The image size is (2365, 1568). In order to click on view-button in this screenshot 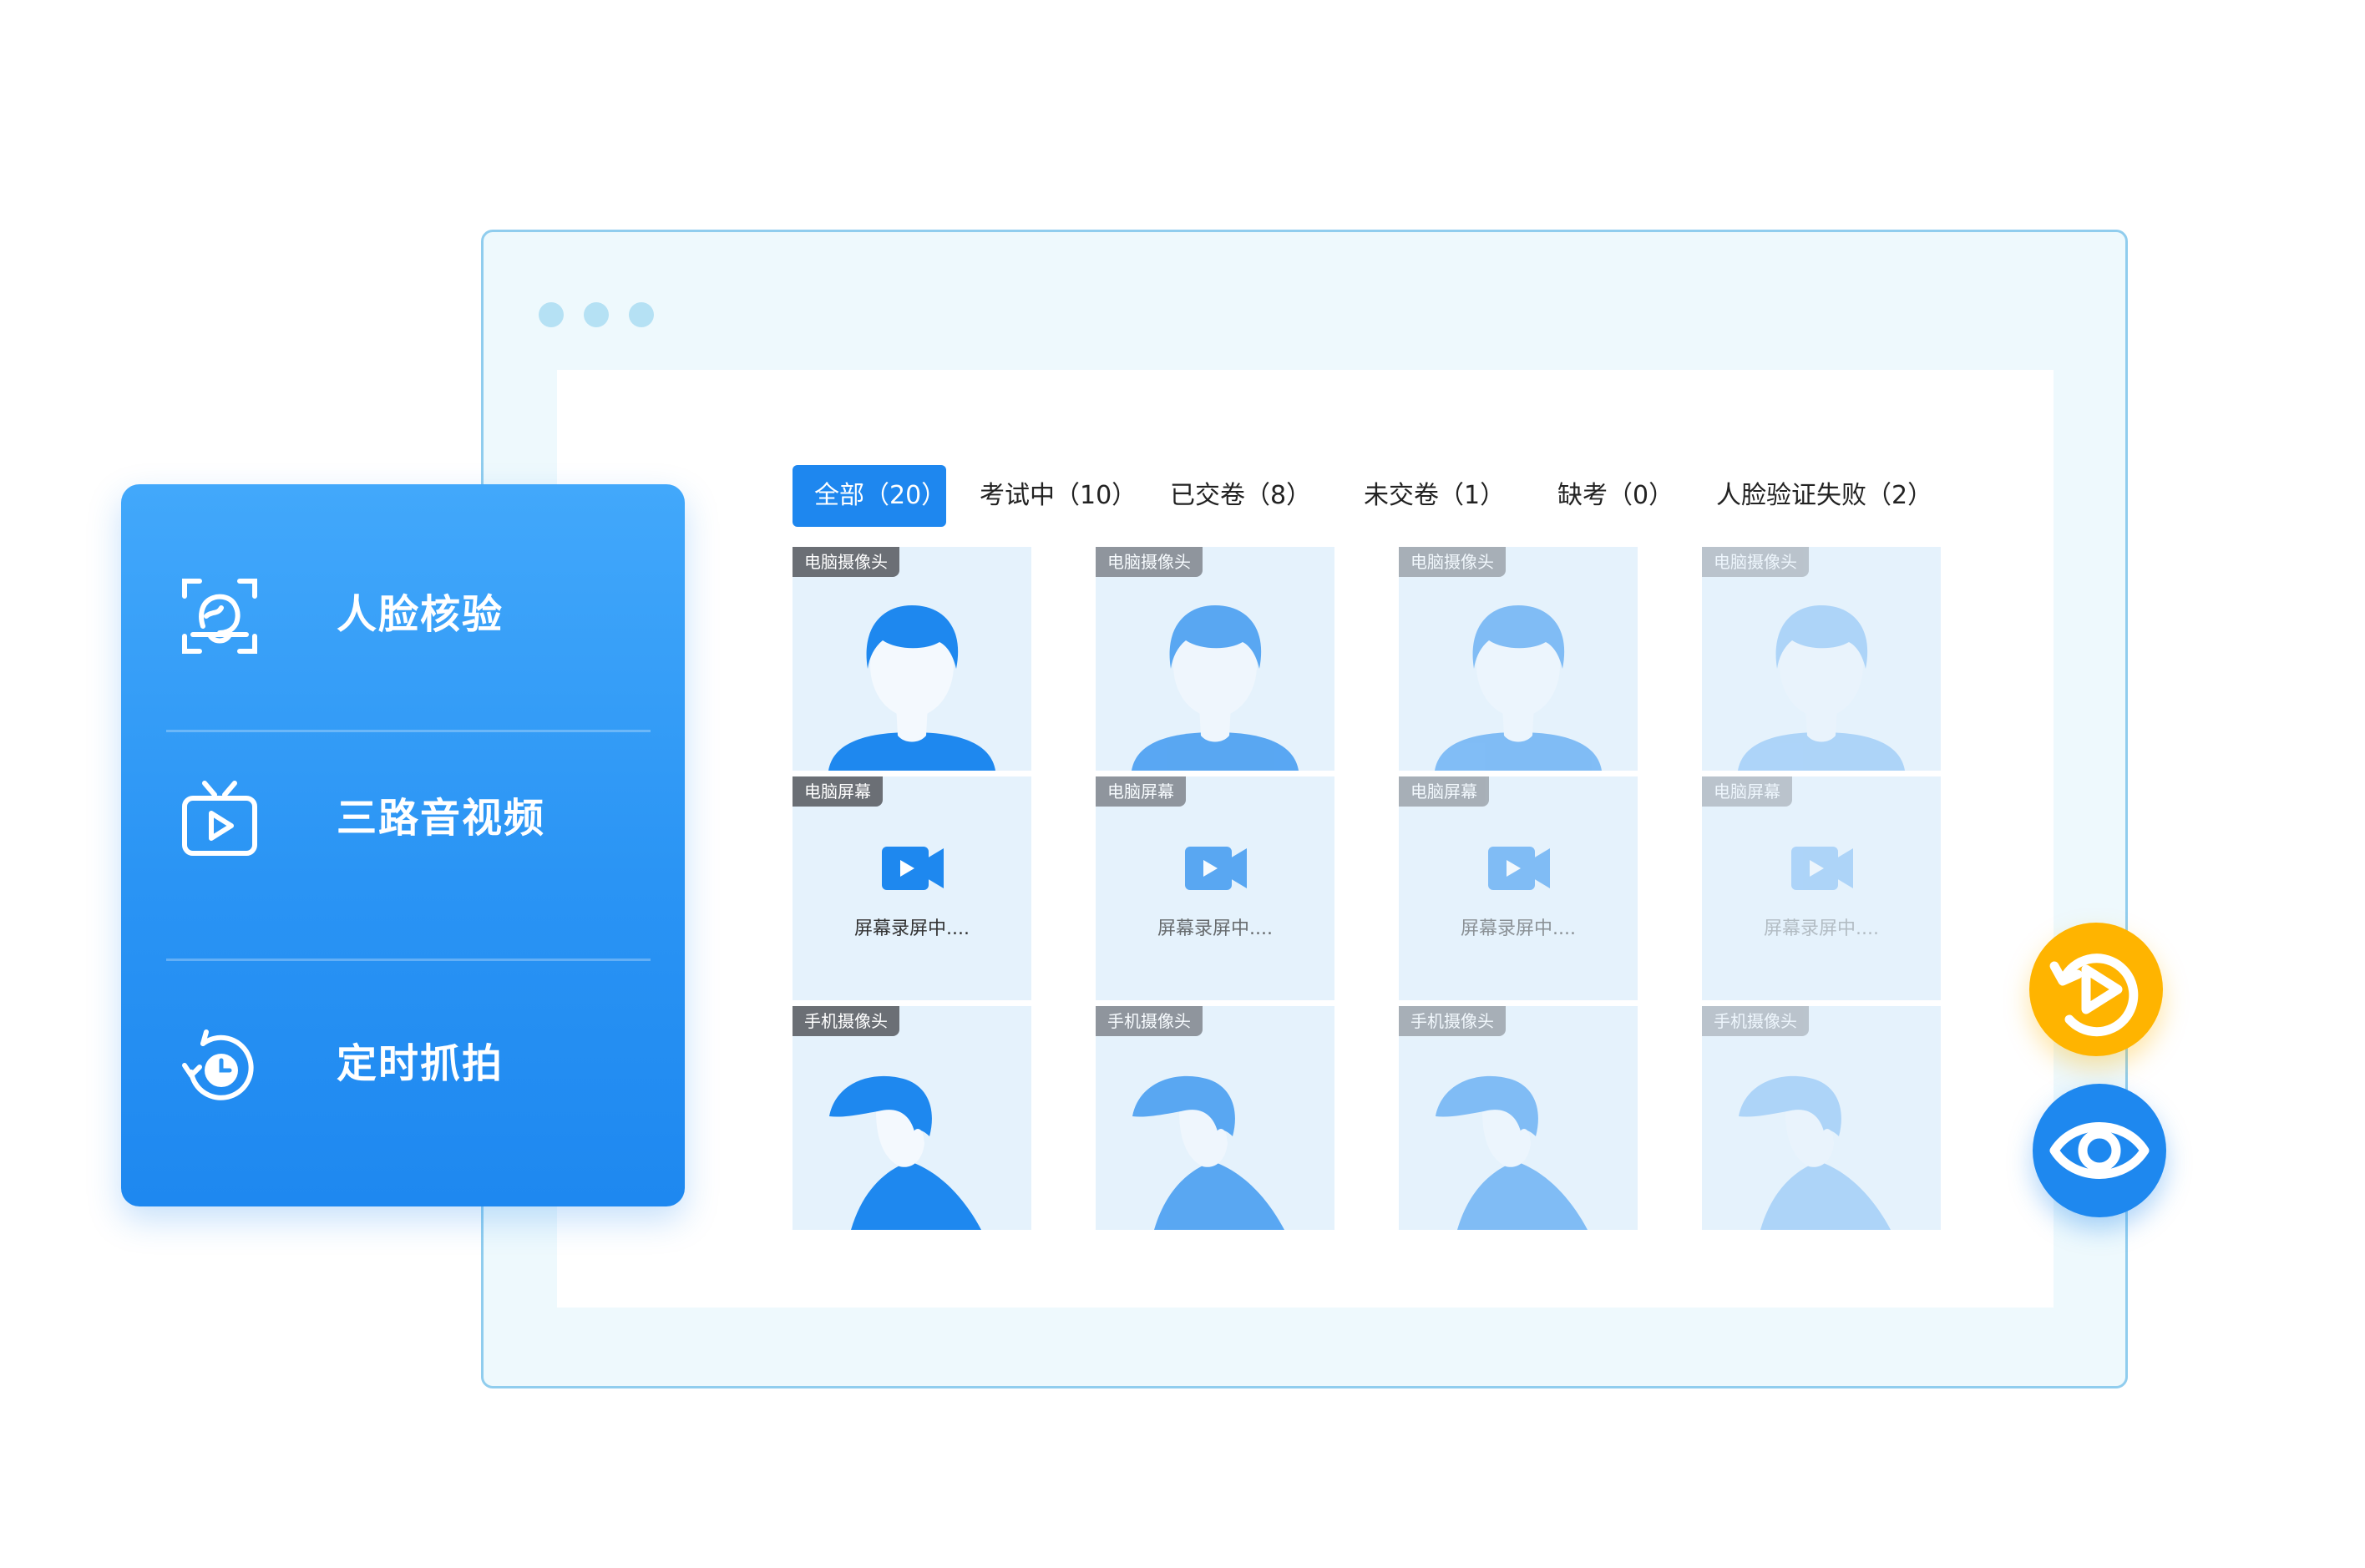, I will do `click(2099, 1150)`.